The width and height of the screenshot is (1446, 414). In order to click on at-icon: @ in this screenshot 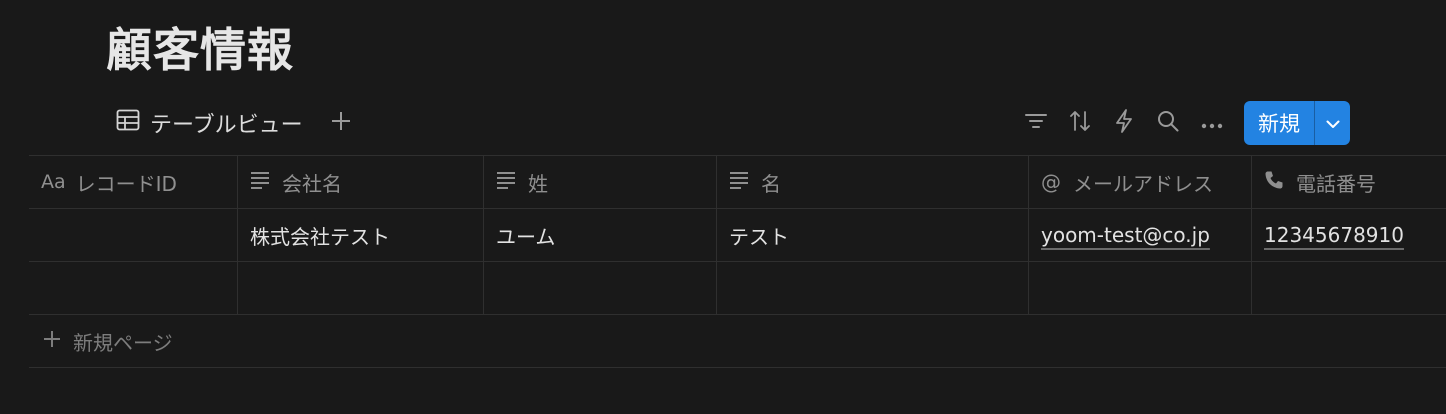, I will do `click(1051, 182)`.